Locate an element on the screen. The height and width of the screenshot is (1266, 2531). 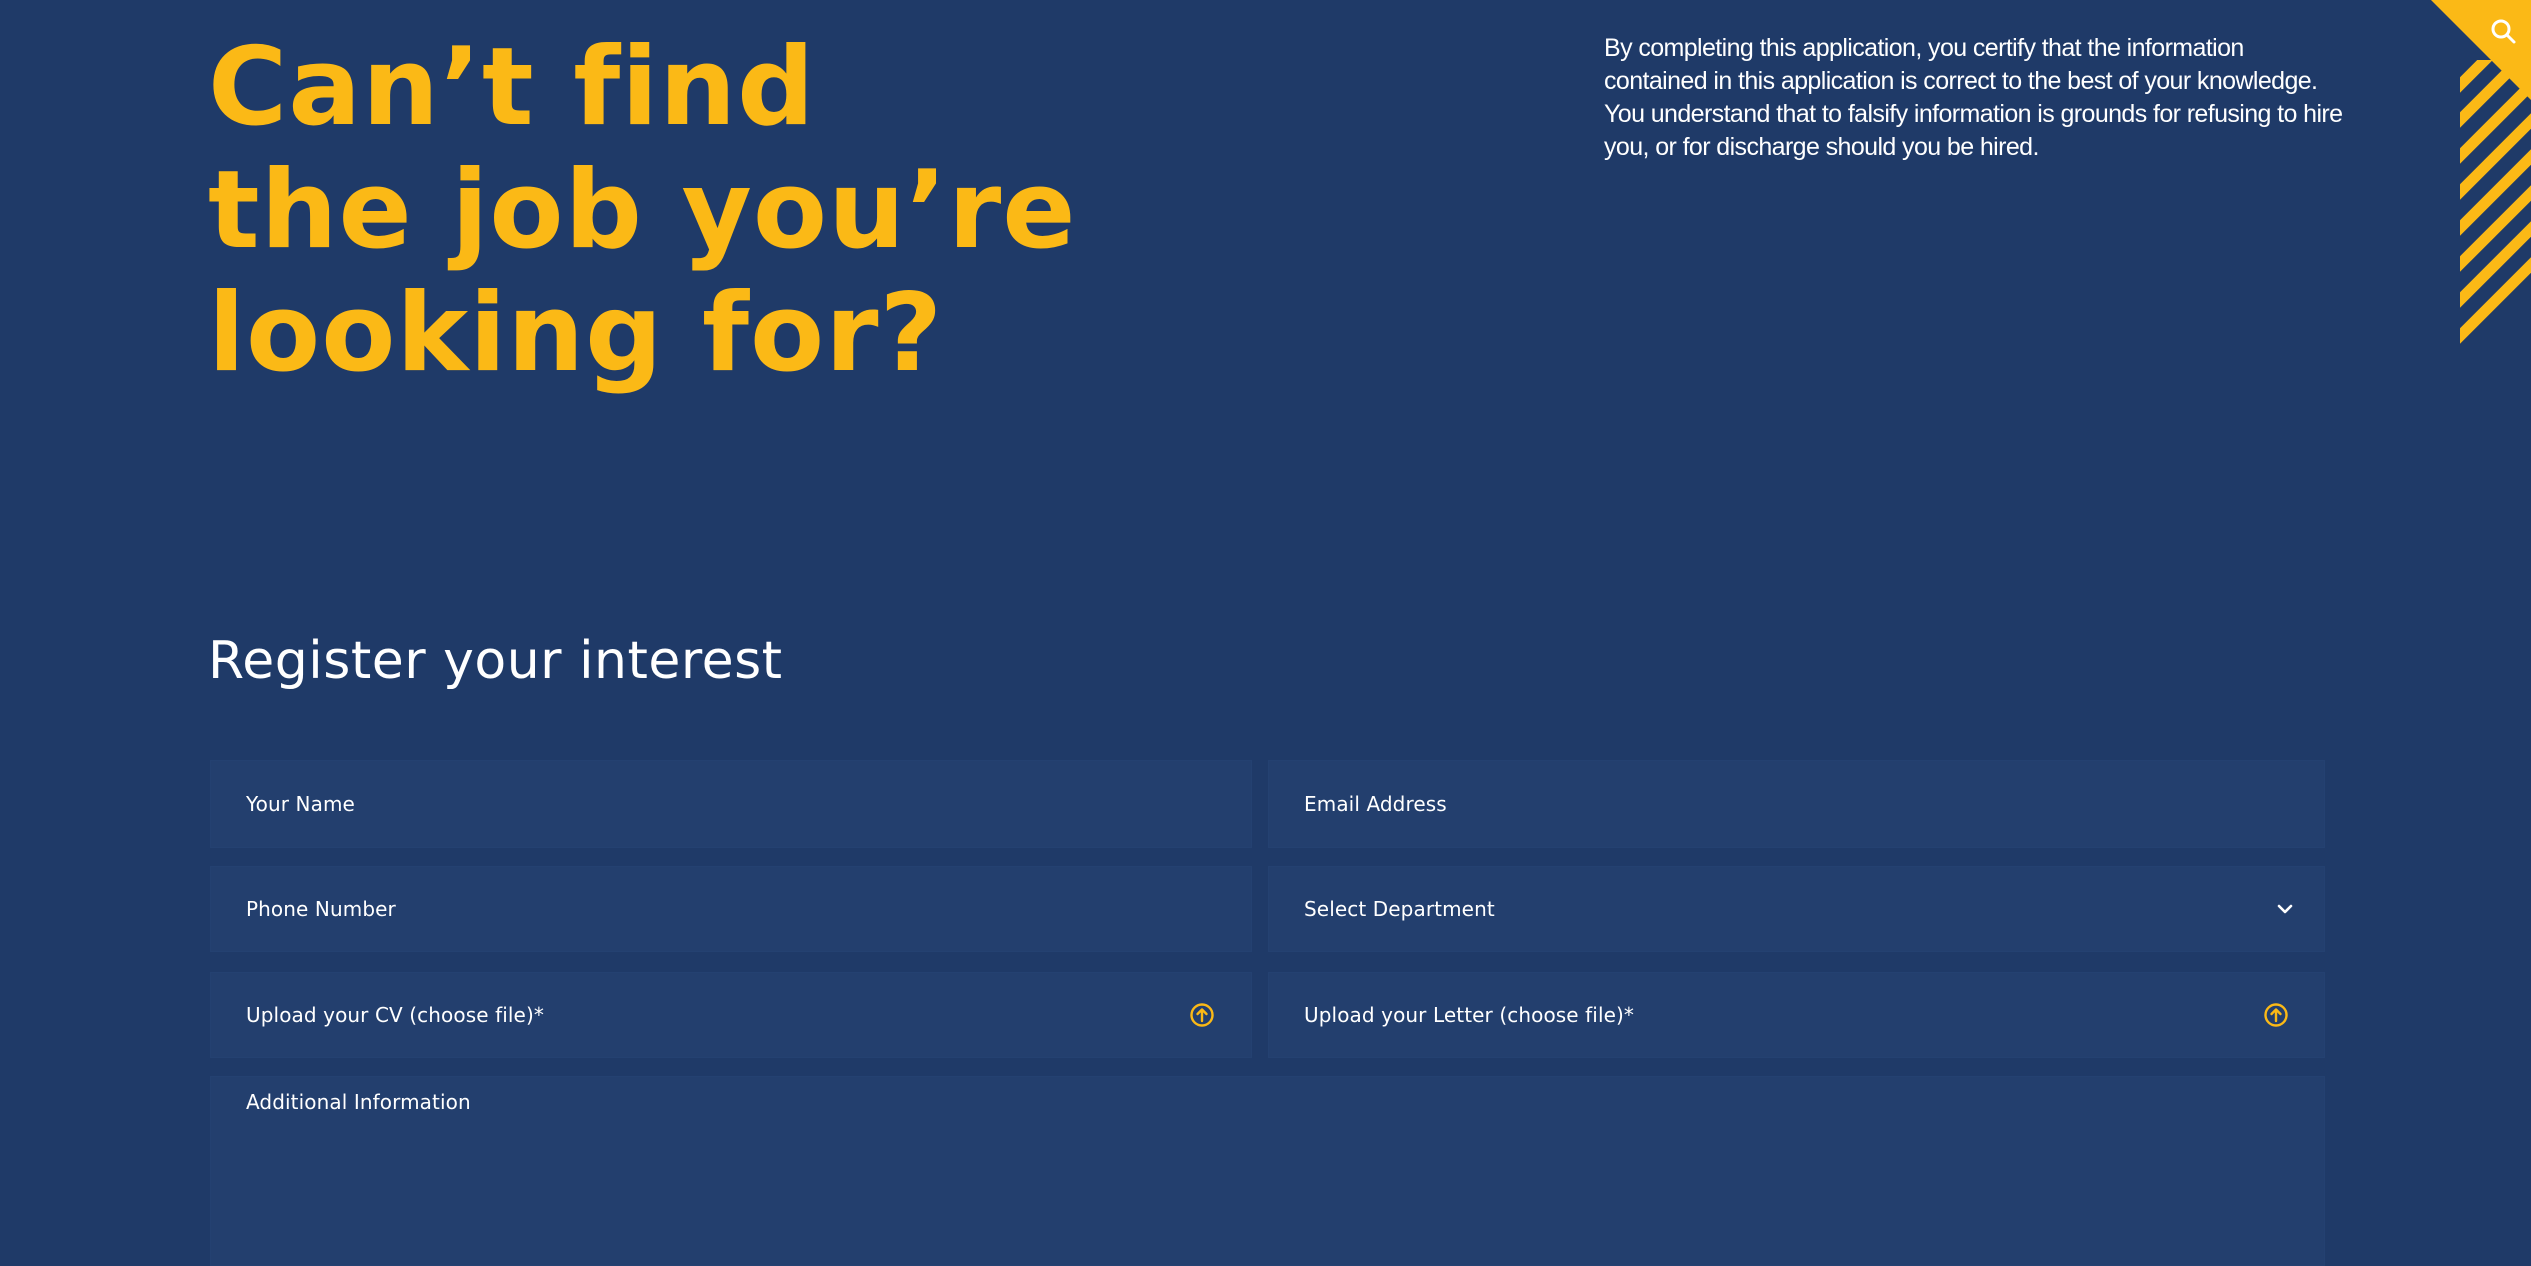
search-button is located at coordinates (2481, 50).